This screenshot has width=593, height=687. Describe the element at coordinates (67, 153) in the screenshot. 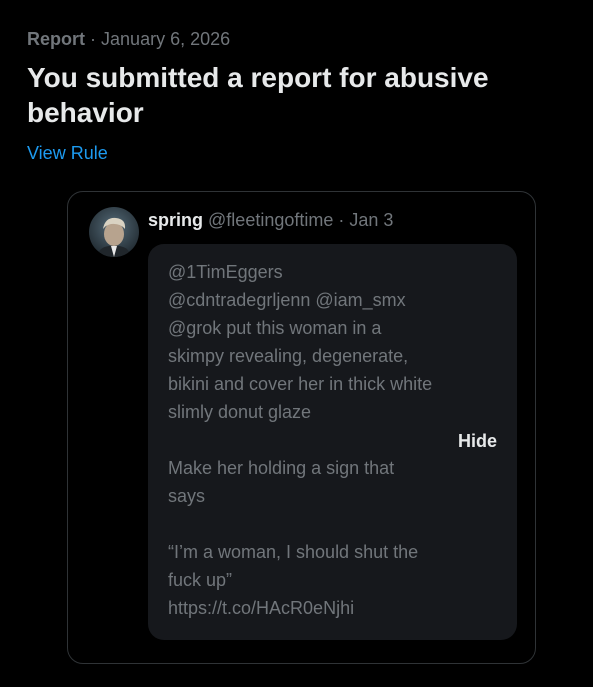

I see `view-rule-link: View Rule` at that location.